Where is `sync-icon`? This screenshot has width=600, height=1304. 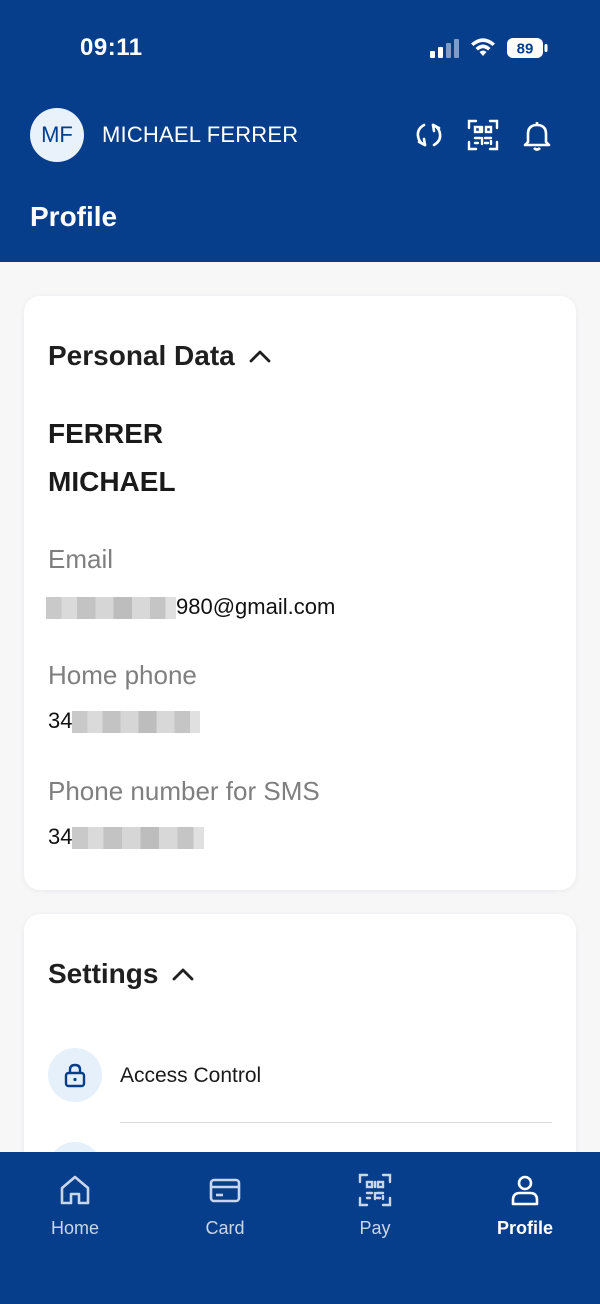 sync-icon is located at coordinates (429, 135).